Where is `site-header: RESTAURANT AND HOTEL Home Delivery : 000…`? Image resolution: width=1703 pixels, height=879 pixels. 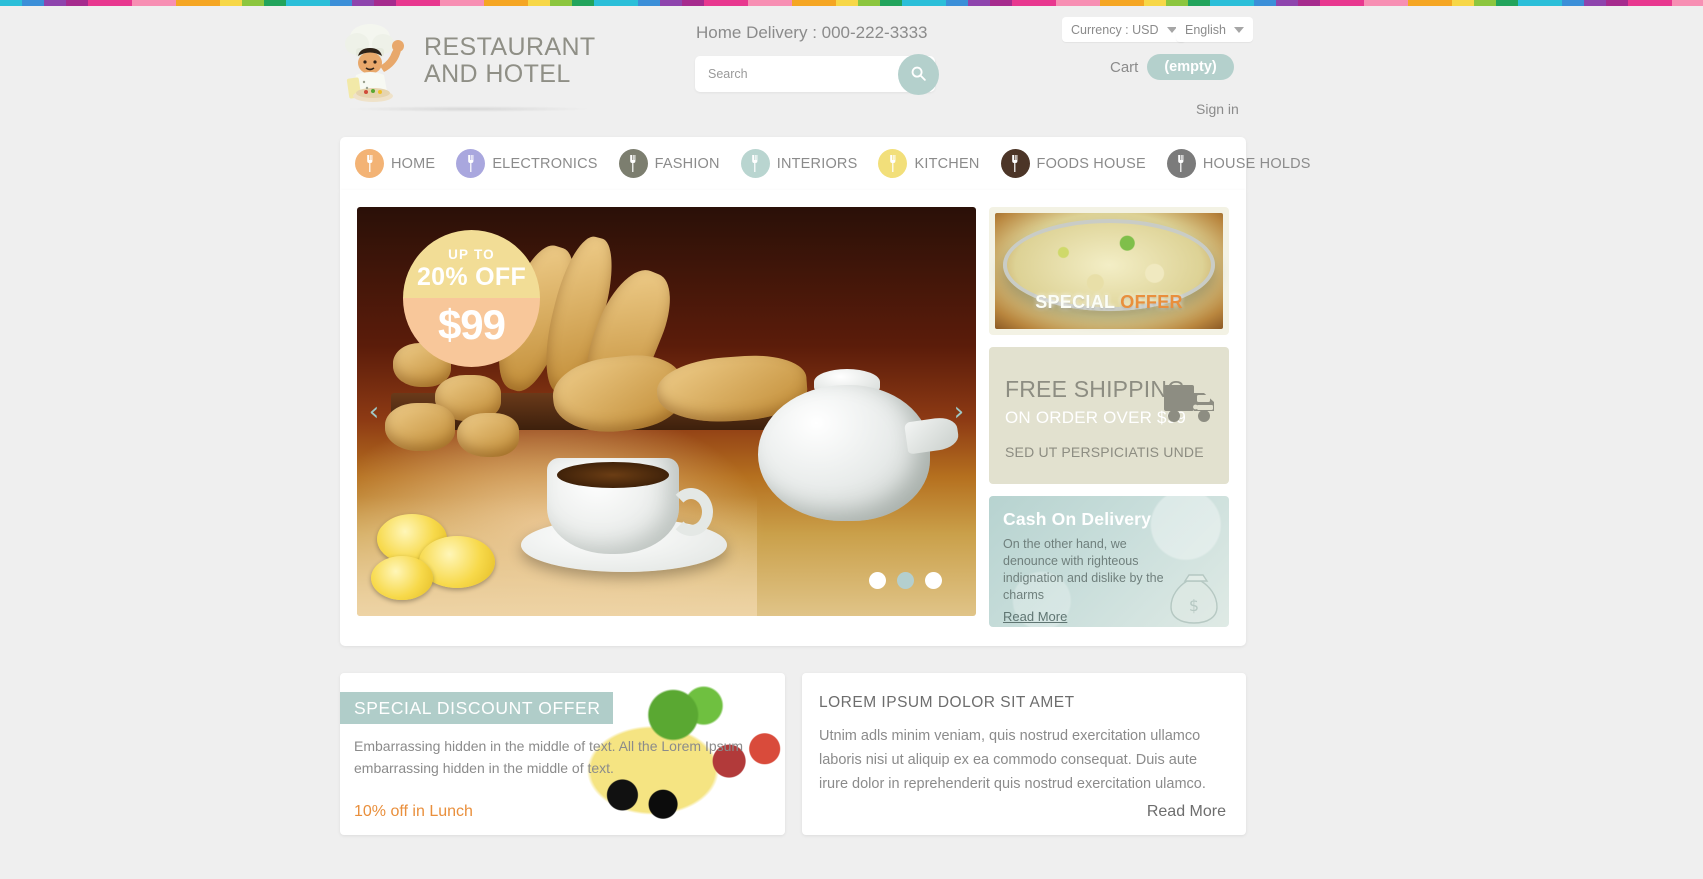 site-header: RESTAURANT AND HOTEL Home Delivery : 000… is located at coordinates (796, 71).